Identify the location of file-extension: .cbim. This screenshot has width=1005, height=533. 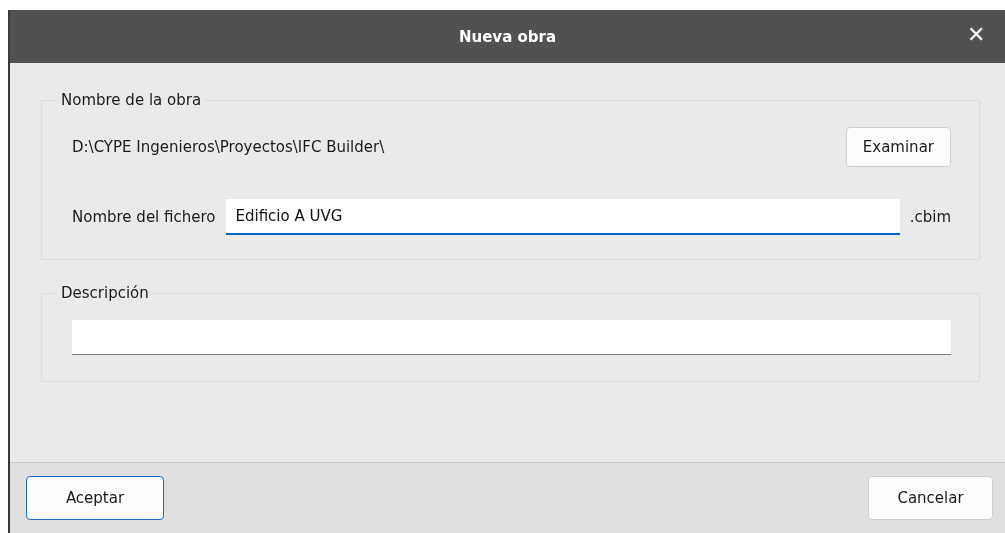
(930, 217).